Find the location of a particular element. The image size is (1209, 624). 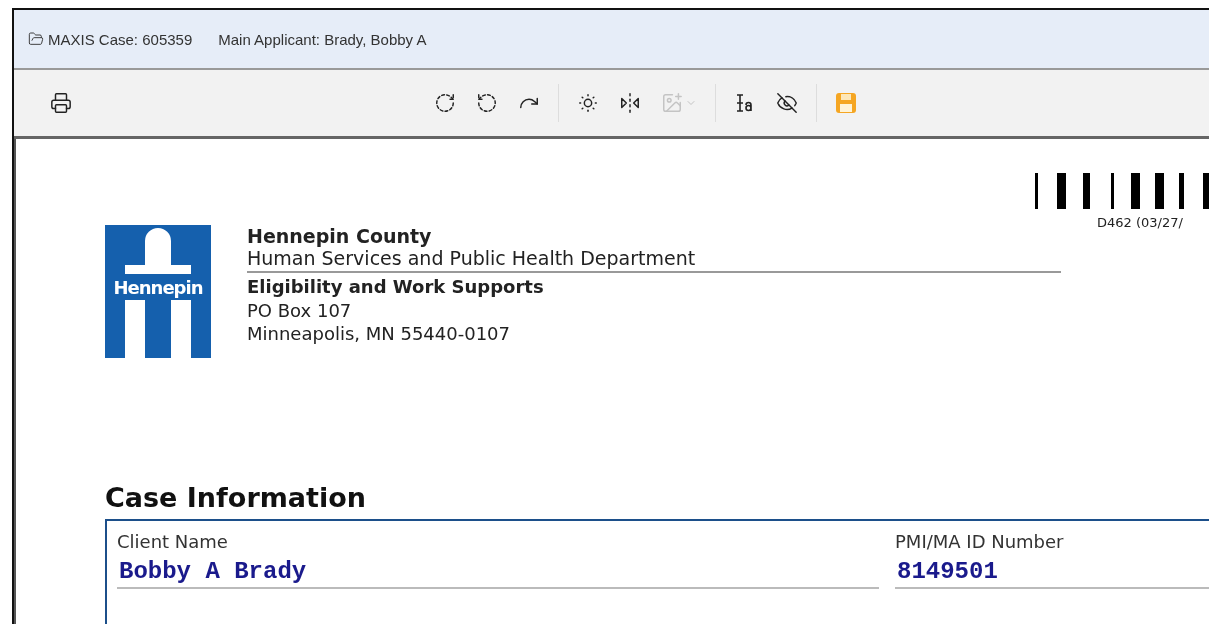

address-line: PO Box 107 is located at coordinates (300, 310).